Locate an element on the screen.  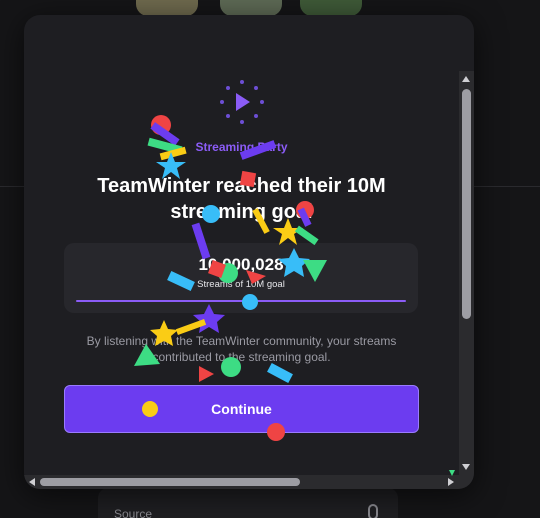
scroll-up-arrow-icon is located at coordinates (466, 79).